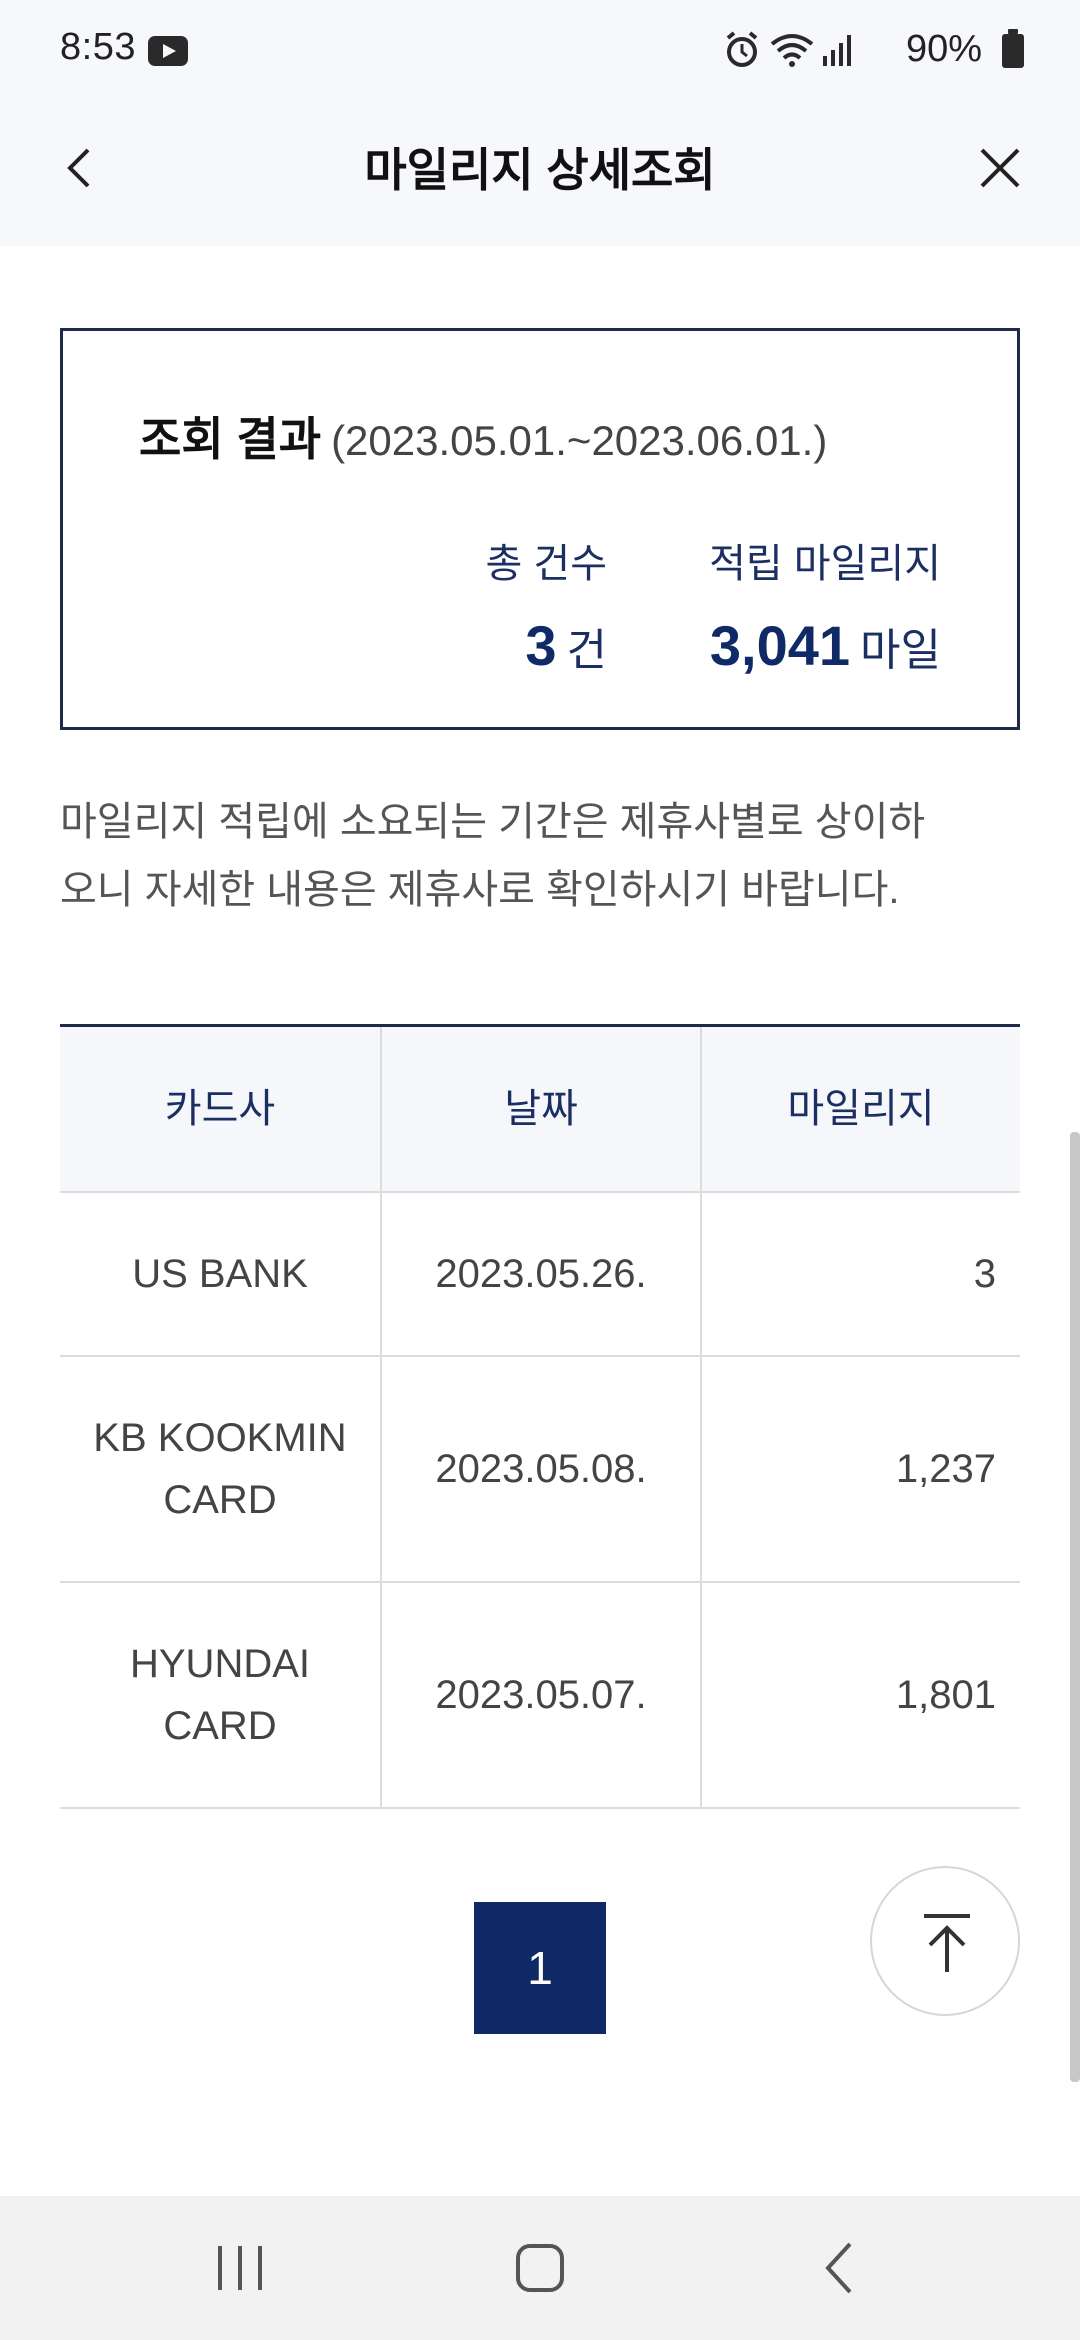  I want to click on close-icon, so click(1000, 168).